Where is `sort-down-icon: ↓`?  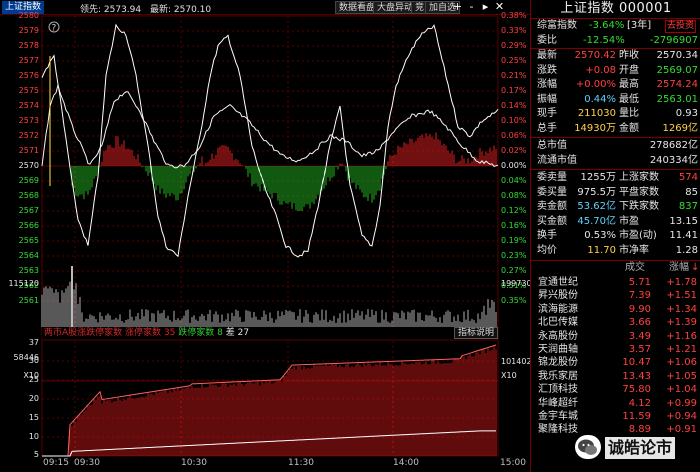
sort-down-icon: ↓ is located at coordinates (695, 268).